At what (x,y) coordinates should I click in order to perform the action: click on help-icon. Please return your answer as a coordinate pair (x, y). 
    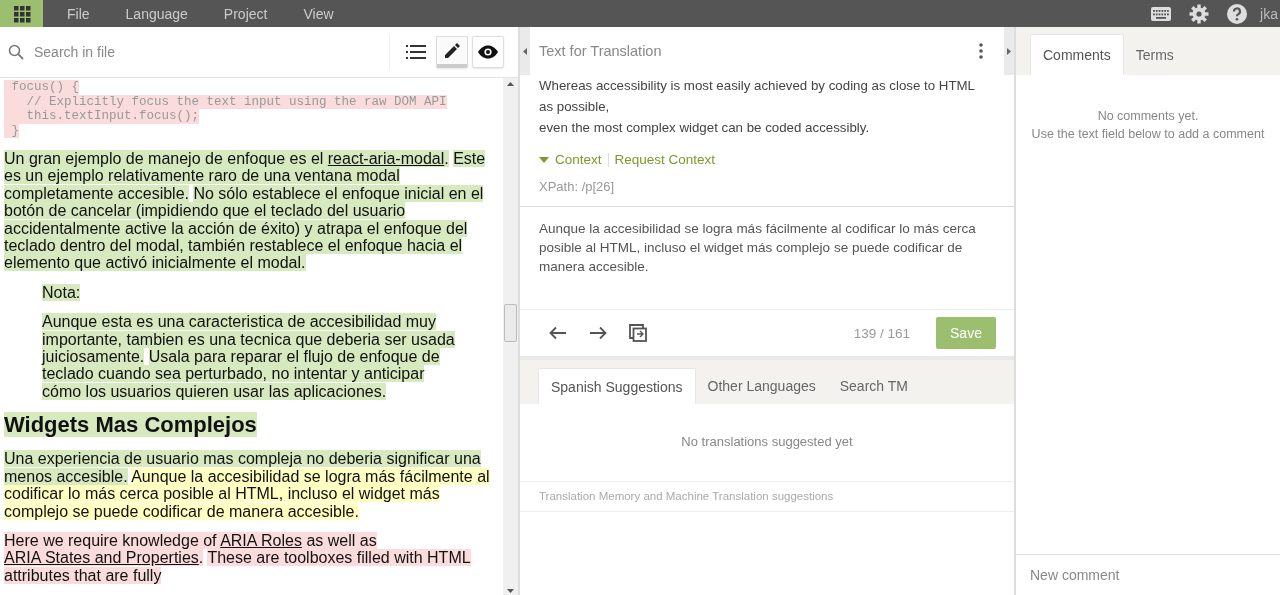
    Looking at the image, I should click on (1237, 13).